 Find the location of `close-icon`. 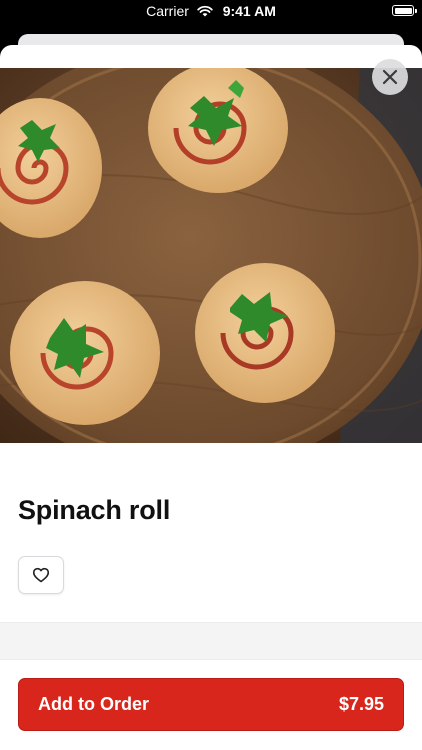

close-icon is located at coordinates (390, 77).